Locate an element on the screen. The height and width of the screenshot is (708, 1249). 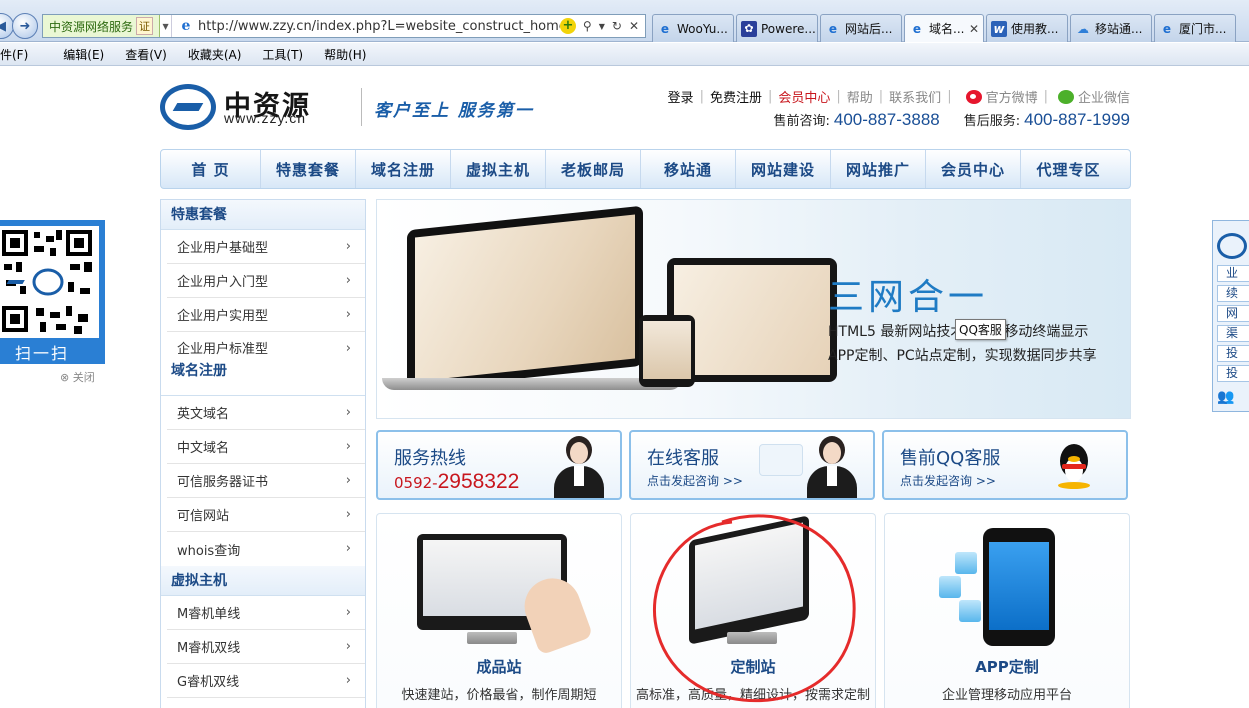
nav-agent: 代理专区 is located at coordinates (1068, 169).